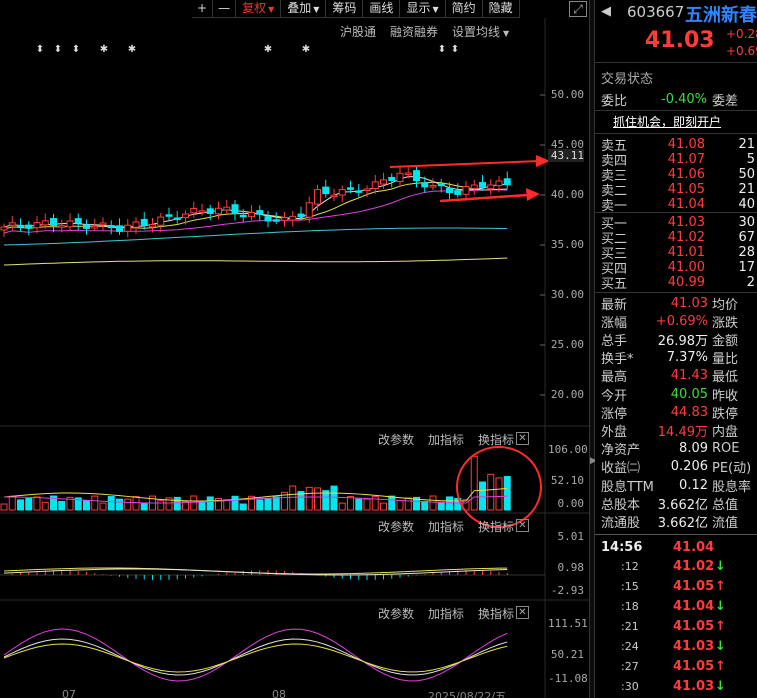 This screenshot has height=698, width=757. What do you see at coordinates (69, 693) in the screenshot?
I see `date-label: 07` at bounding box center [69, 693].